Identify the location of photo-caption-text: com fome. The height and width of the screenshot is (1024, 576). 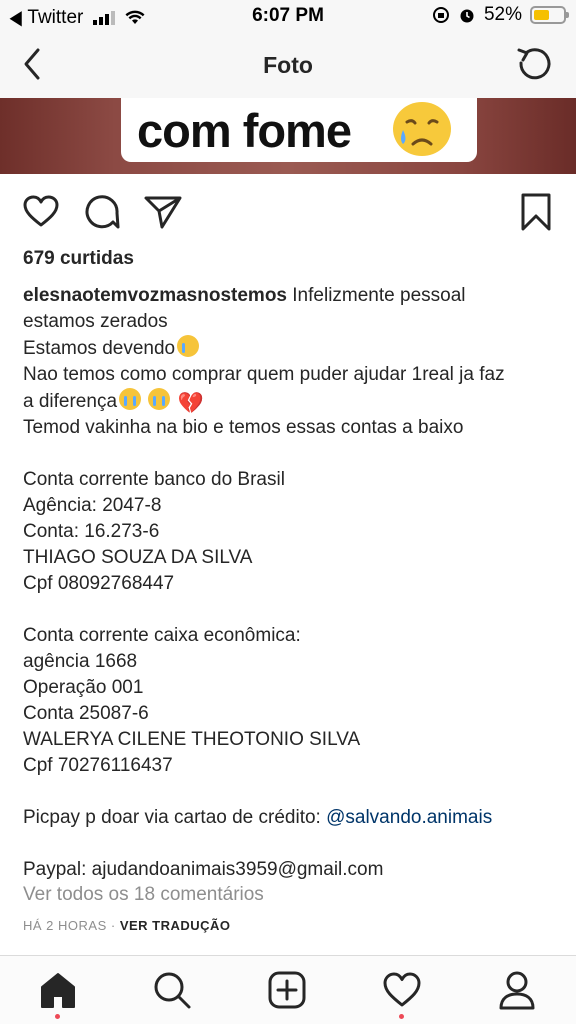
(244, 130).